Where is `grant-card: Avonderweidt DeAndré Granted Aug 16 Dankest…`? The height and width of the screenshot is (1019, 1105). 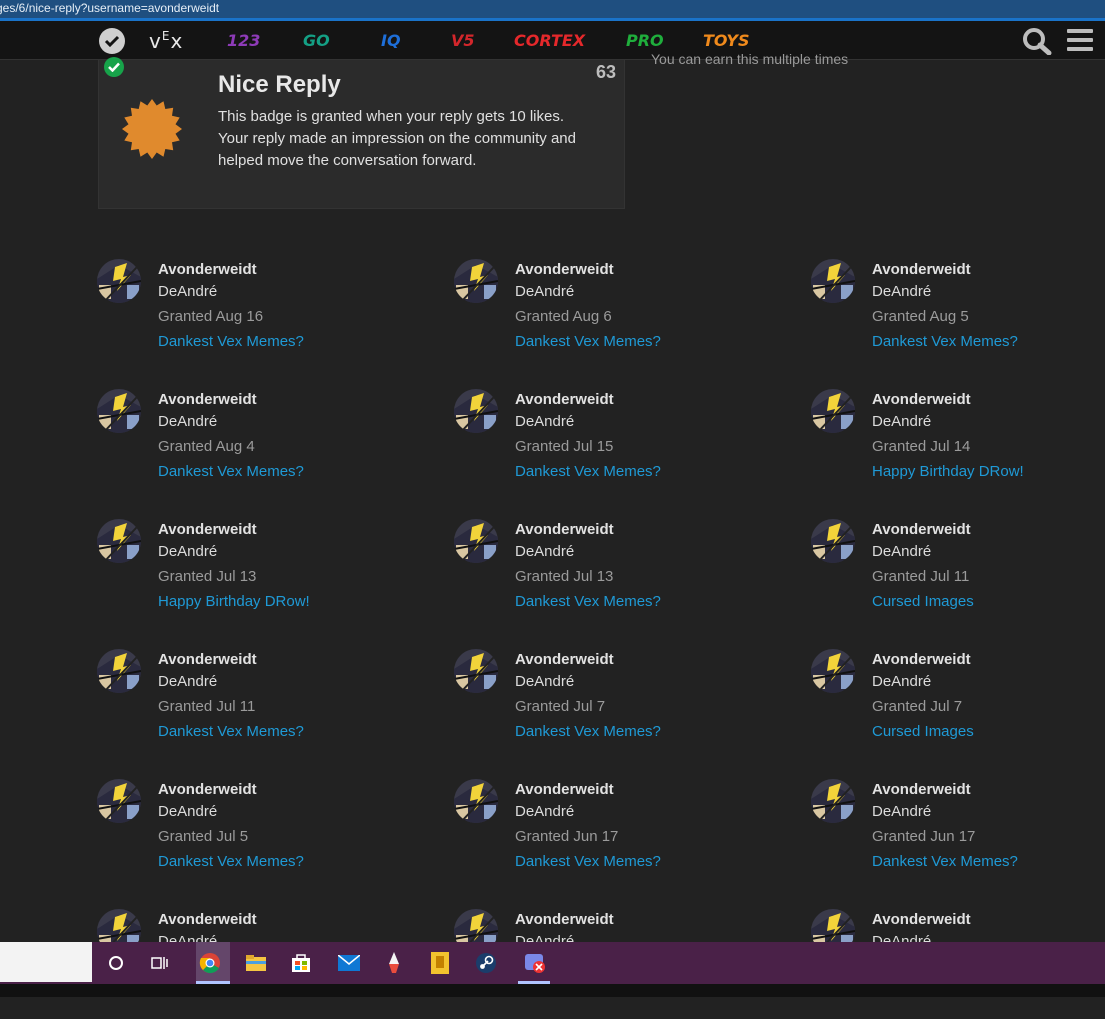
grant-card: Avonderweidt DeAndré Granted Aug 16 Dankest… is located at coordinates (257, 314).